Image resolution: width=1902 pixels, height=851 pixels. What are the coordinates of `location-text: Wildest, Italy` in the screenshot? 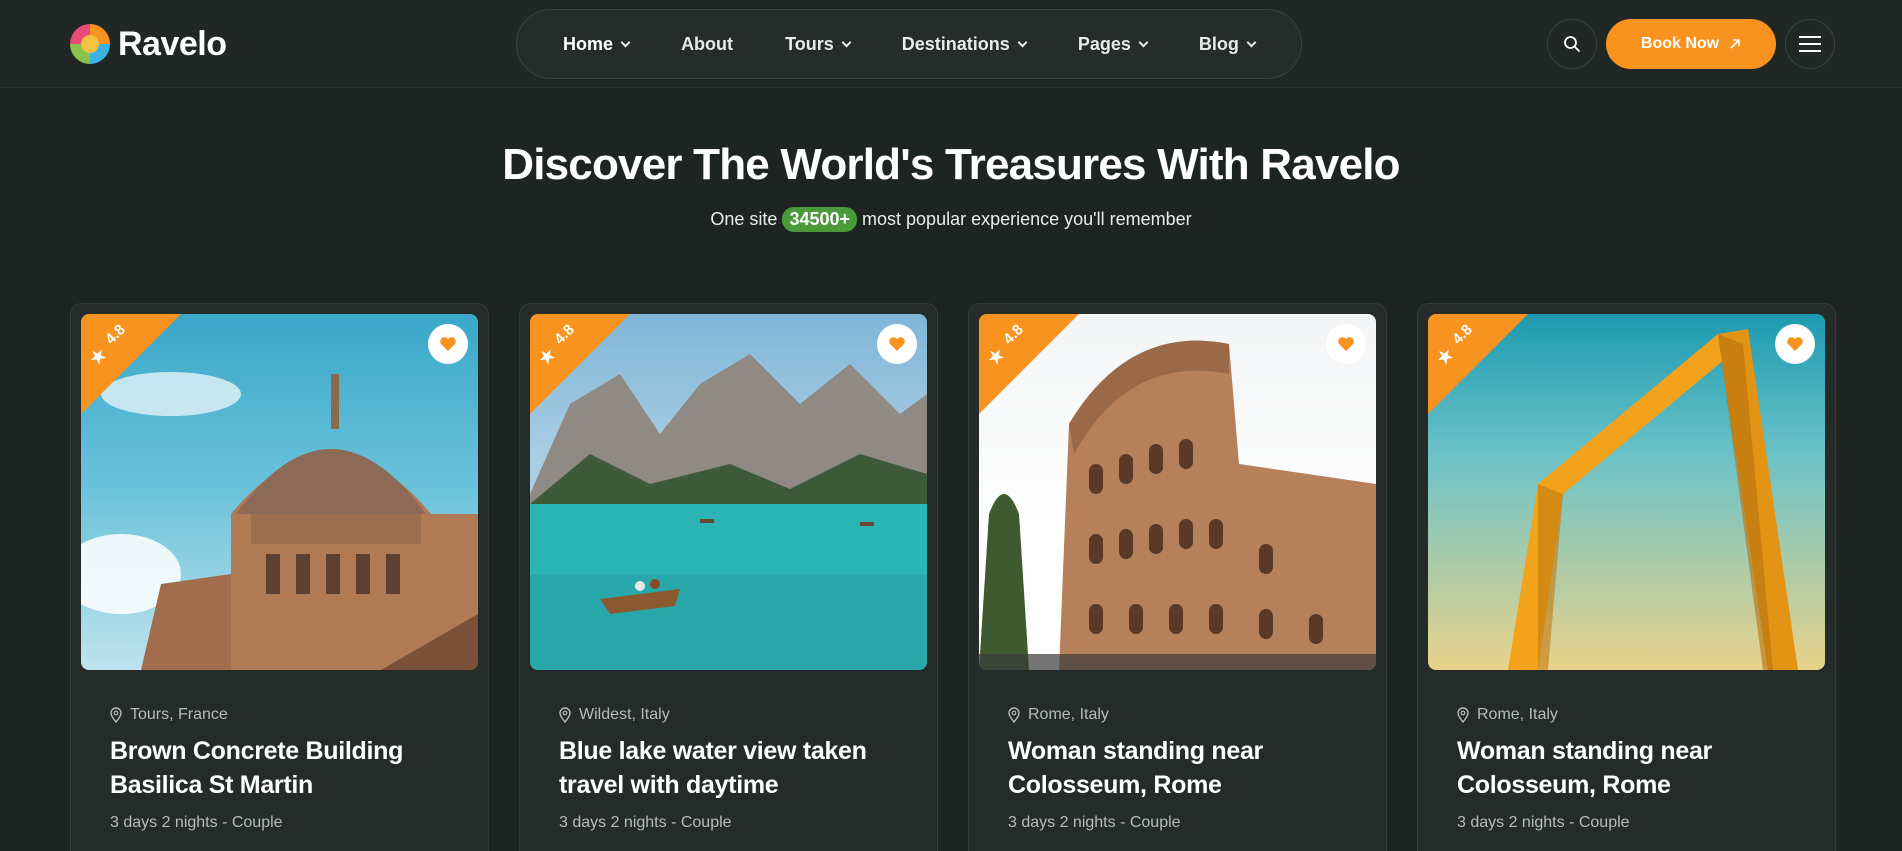 It's located at (624, 714).